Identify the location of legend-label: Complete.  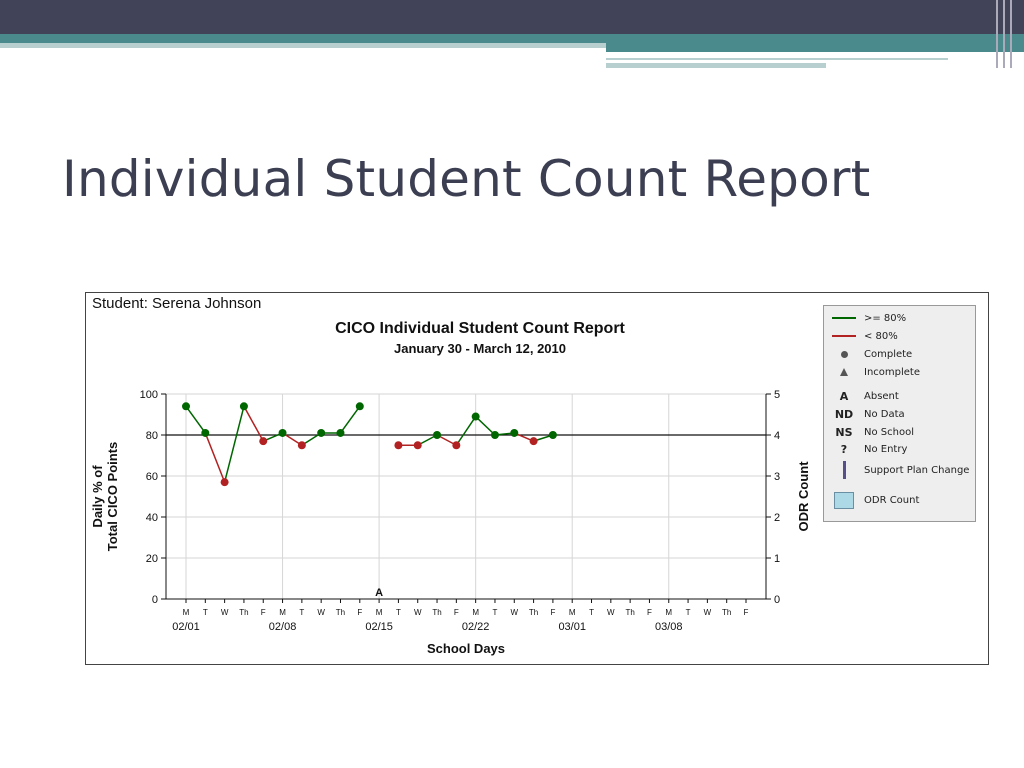
(888, 354).